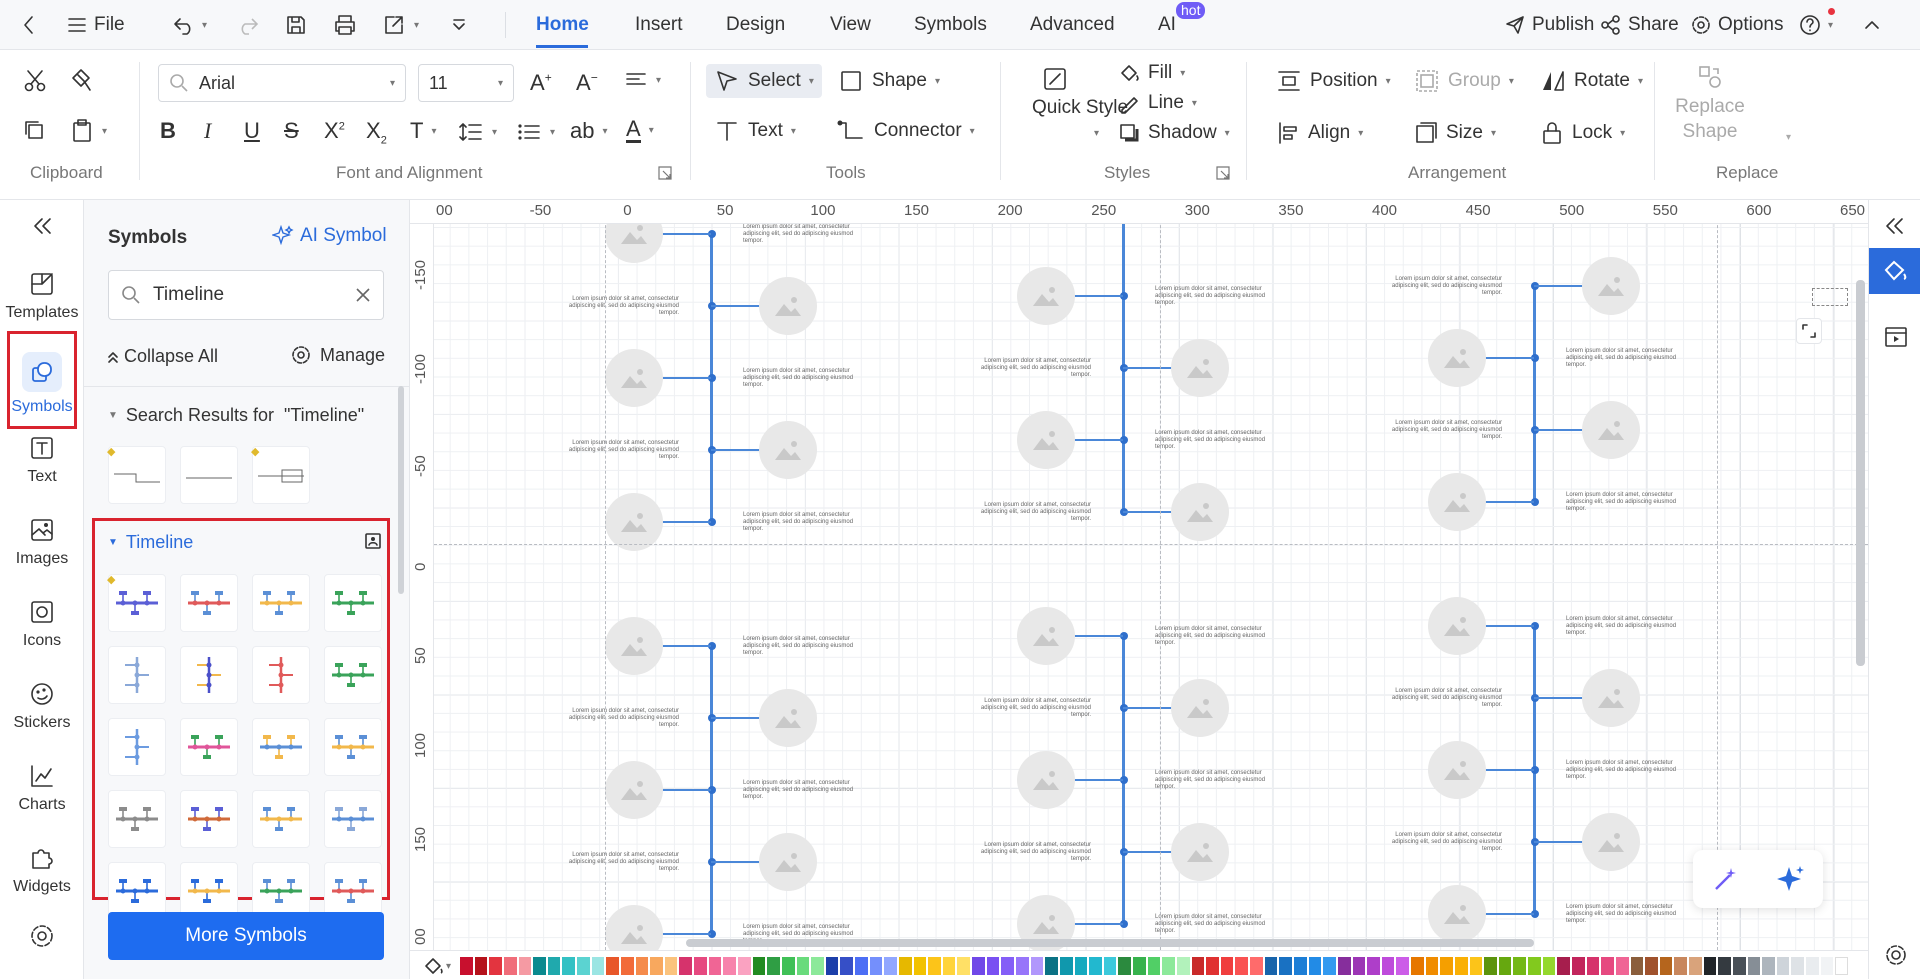 The image size is (1920, 979). Describe the element at coordinates (280, 475) in the screenshot. I see `result-symbol-3: ◆` at that location.